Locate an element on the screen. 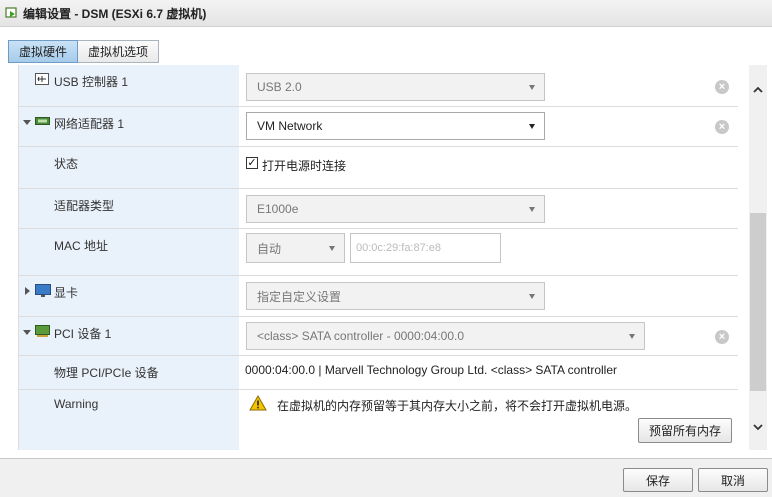 The width and height of the screenshot is (772, 497). pci-card-icon is located at coordinates (42, 331).